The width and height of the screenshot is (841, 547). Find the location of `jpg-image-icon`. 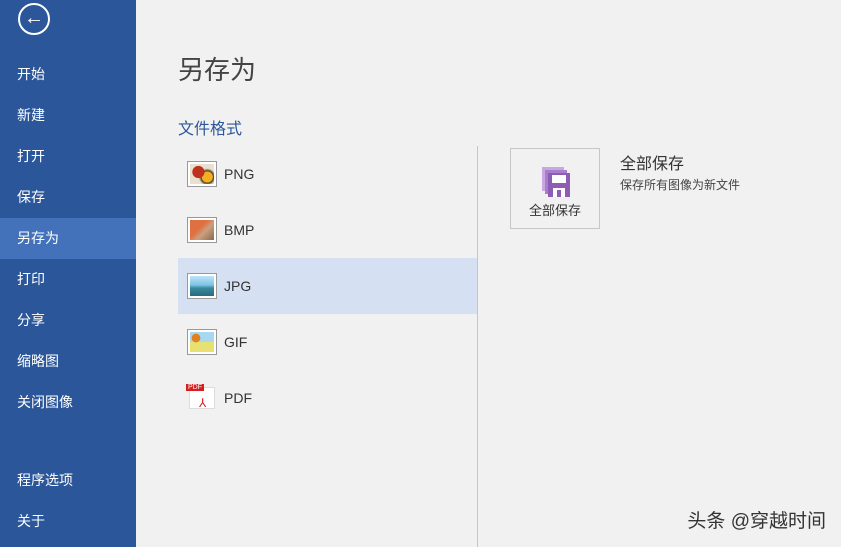

jpg-image-icon is located at coordinates (202, 286).